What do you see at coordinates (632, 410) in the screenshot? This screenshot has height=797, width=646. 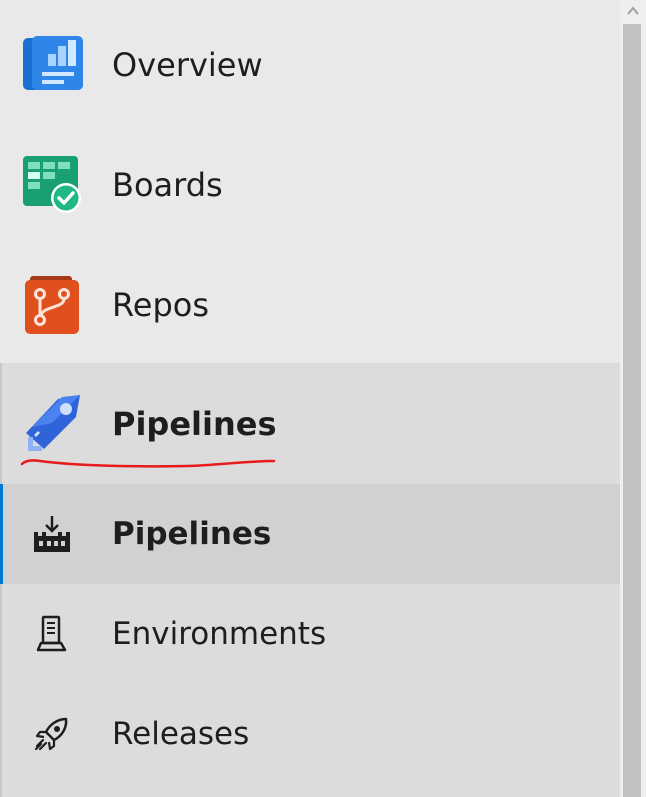 I see `scrollbar-thumb` at bounding box center [632, 410].